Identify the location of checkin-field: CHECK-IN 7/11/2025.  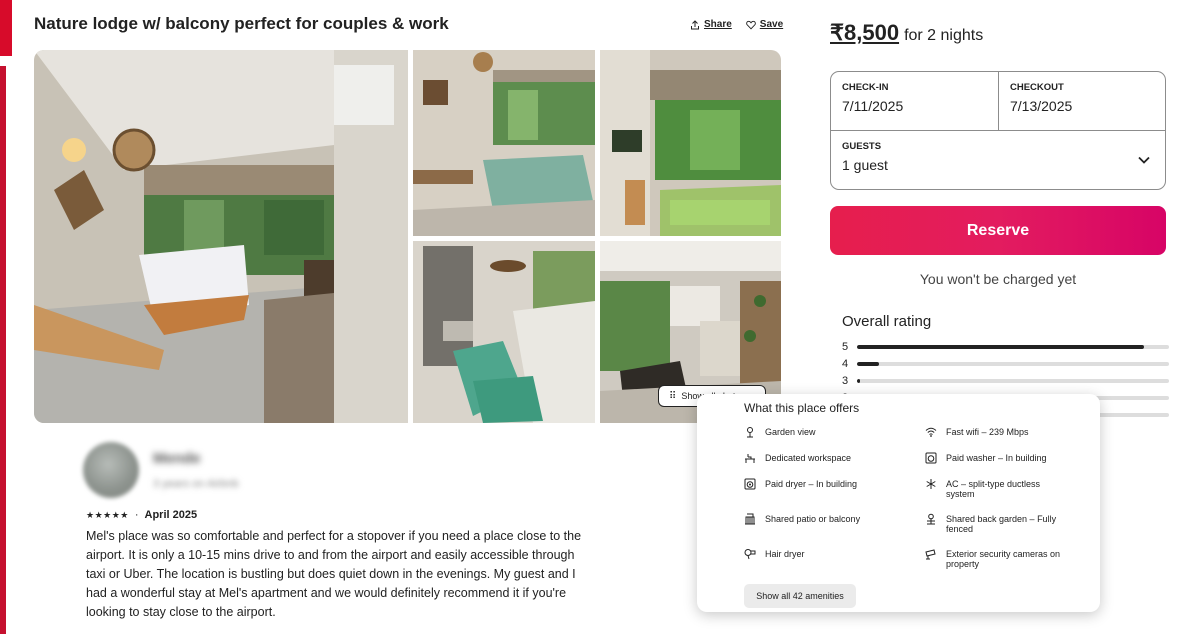
(915, 101).